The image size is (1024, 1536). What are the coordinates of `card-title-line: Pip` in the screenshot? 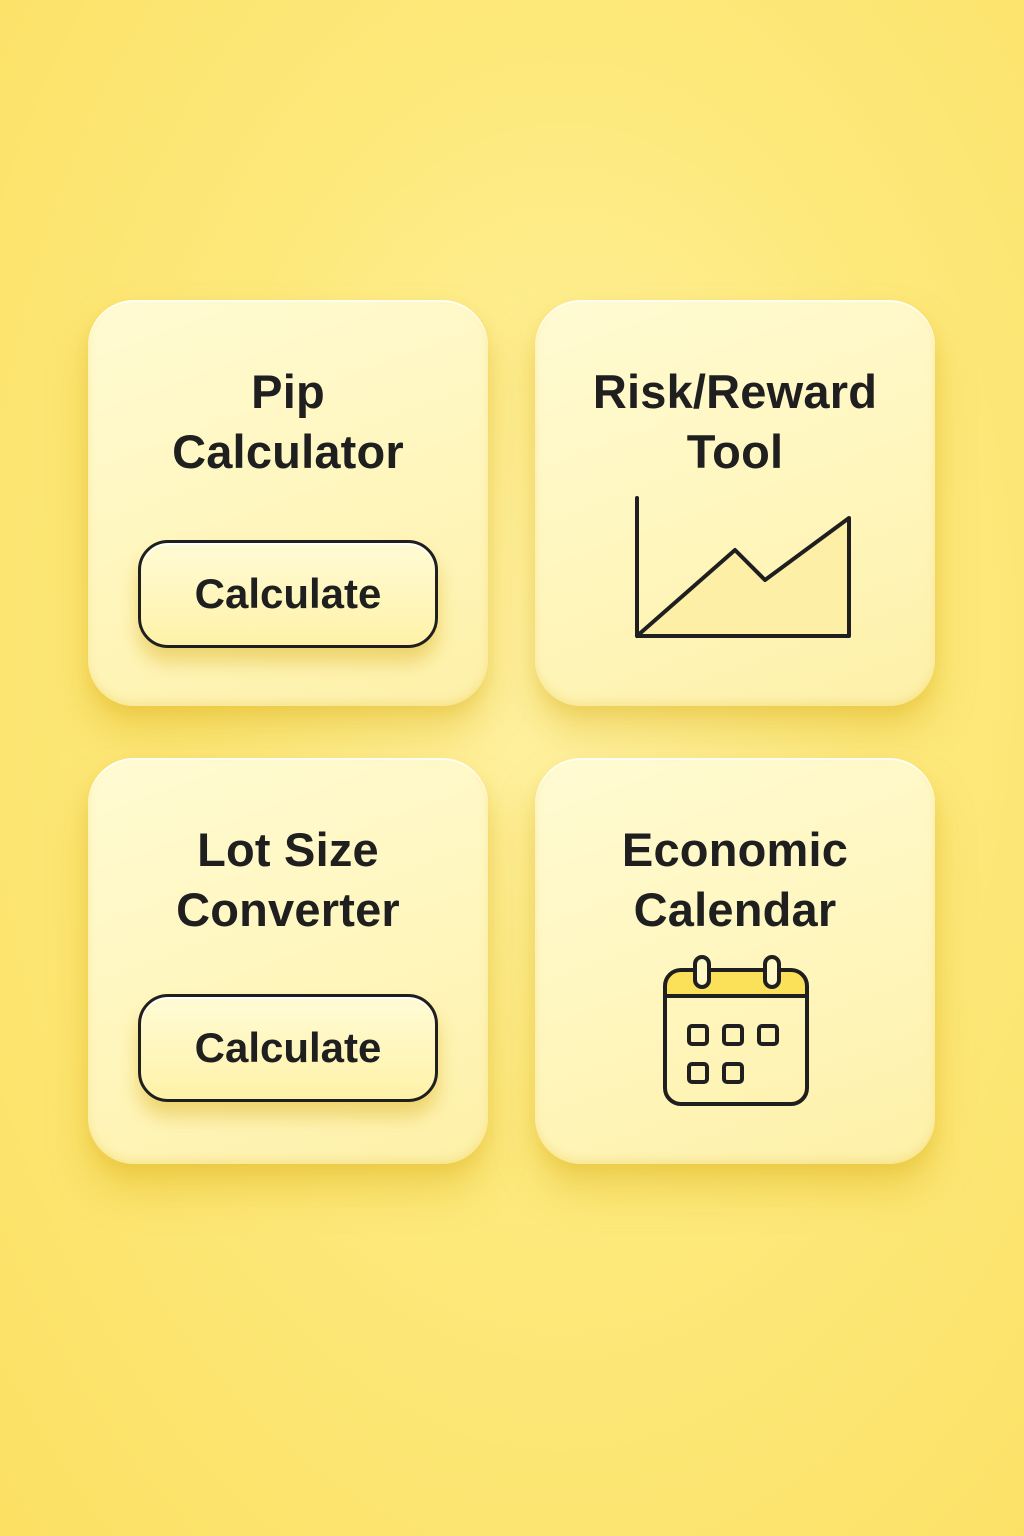 It's located at (288, 391).